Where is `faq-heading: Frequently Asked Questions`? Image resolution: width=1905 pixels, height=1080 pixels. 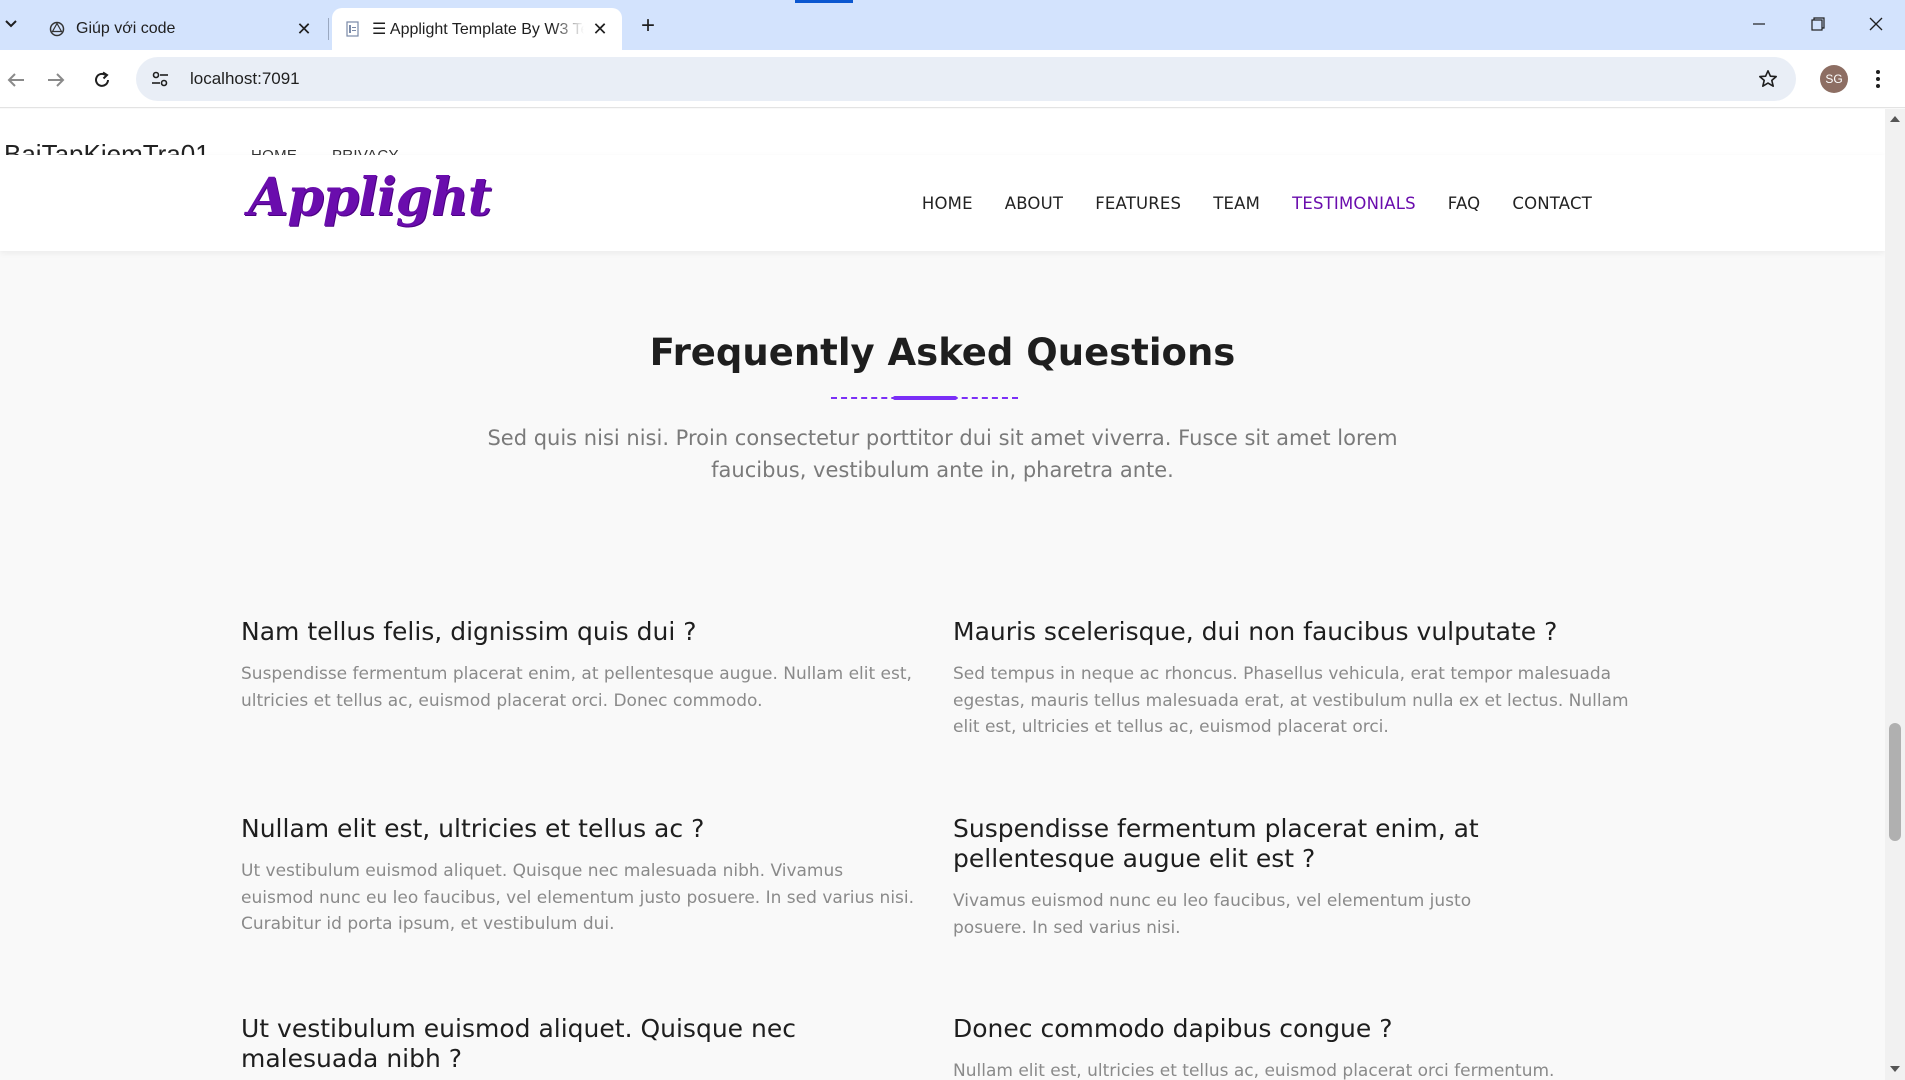
faq-heading: Frequently Asked Questions is located at coordinates (942, 352).